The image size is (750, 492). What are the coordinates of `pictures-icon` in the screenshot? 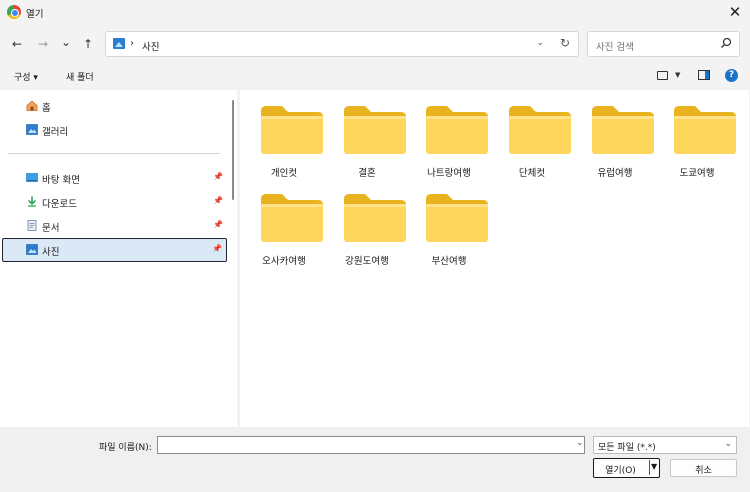 It's located at (32, 249).